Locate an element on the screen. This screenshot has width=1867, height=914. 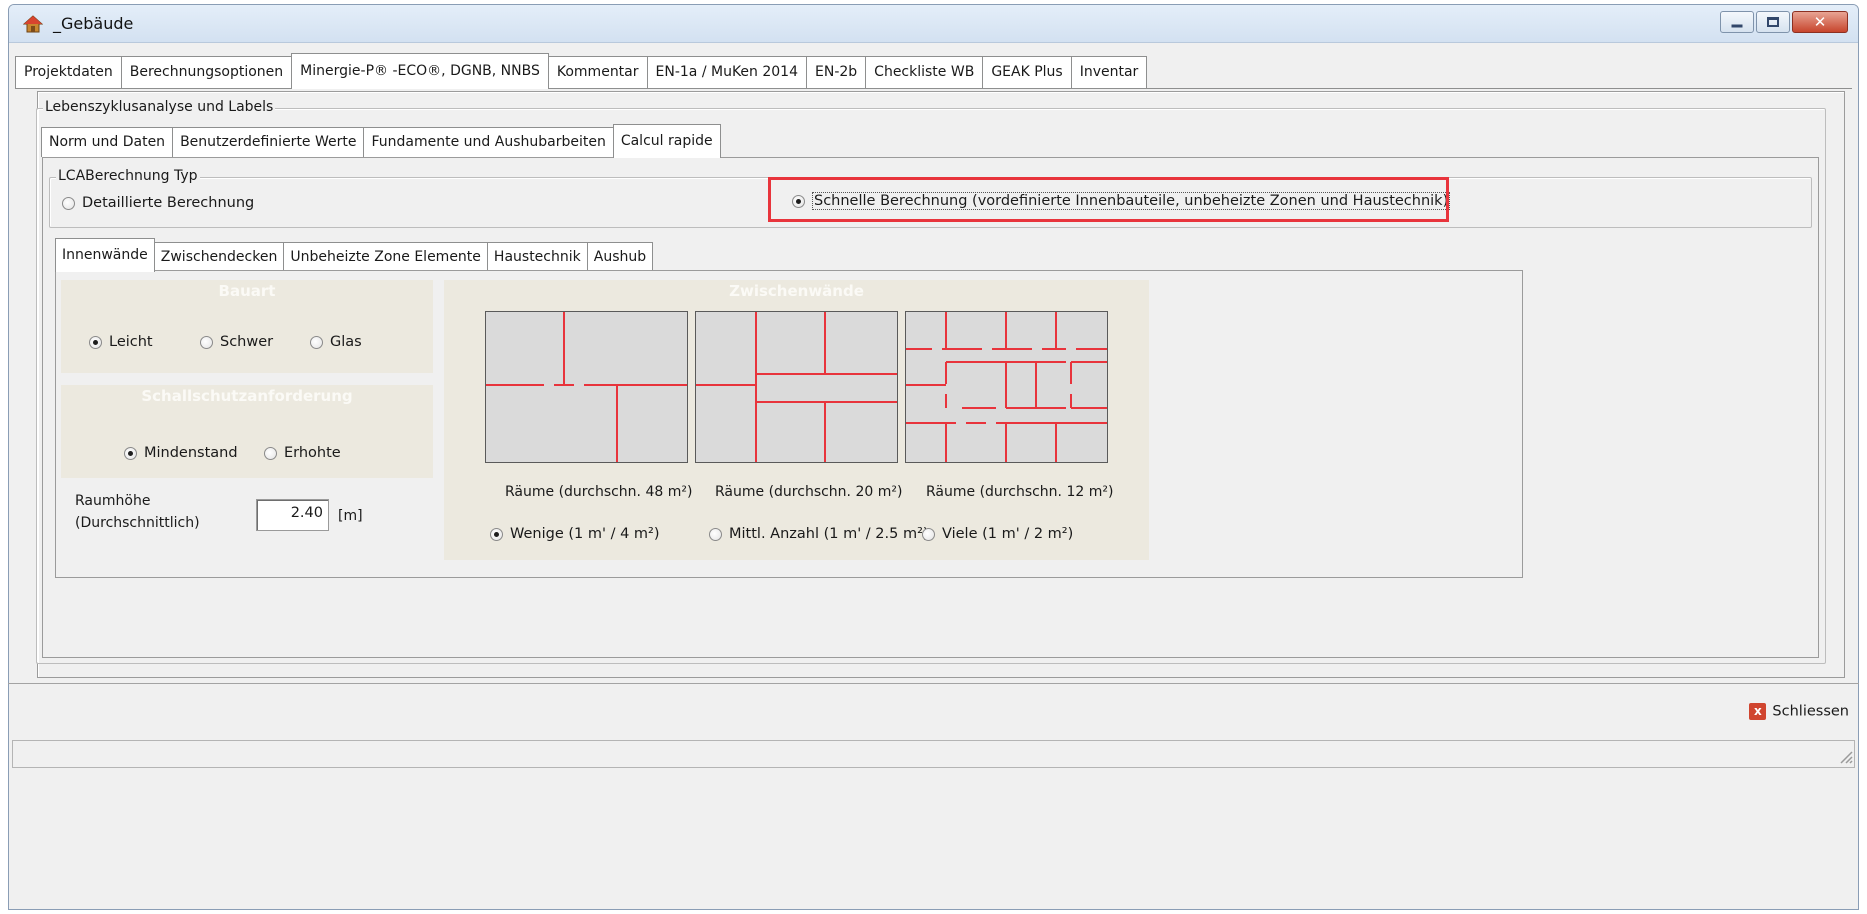
close-icon: ✕ is located at coordinates (1820, 22).